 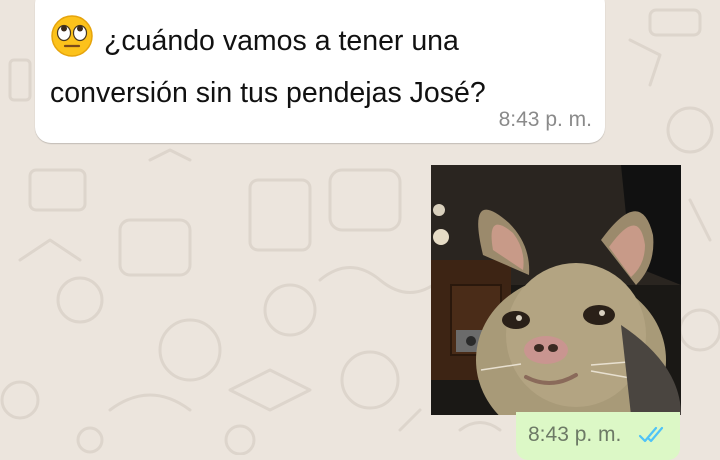 What do you see at coordinates (72, 42) in the screenshot?
I see `face-with-rolling-eyes-emoji` at bounding box center [72, 42].